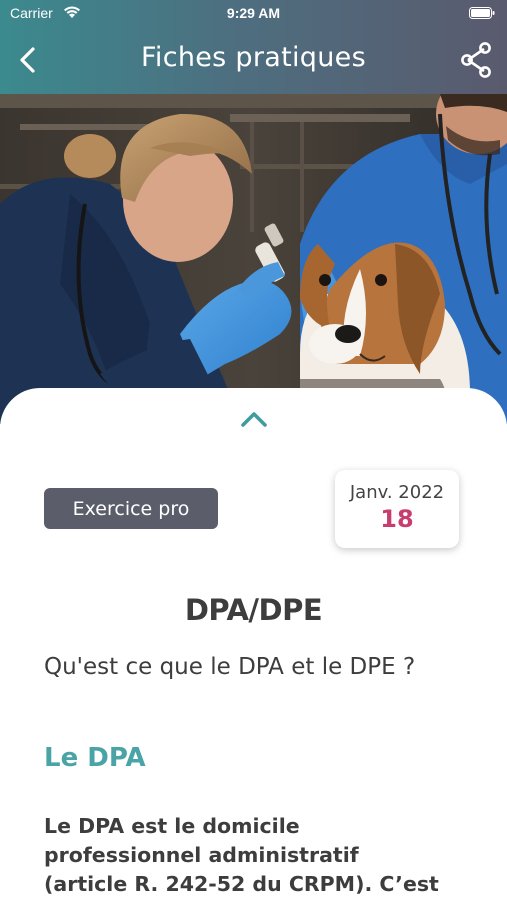 The width and height of the screenshot is (507, 900). I want to click on navigation-bar: Fiches pratiques, so click(253, 61).